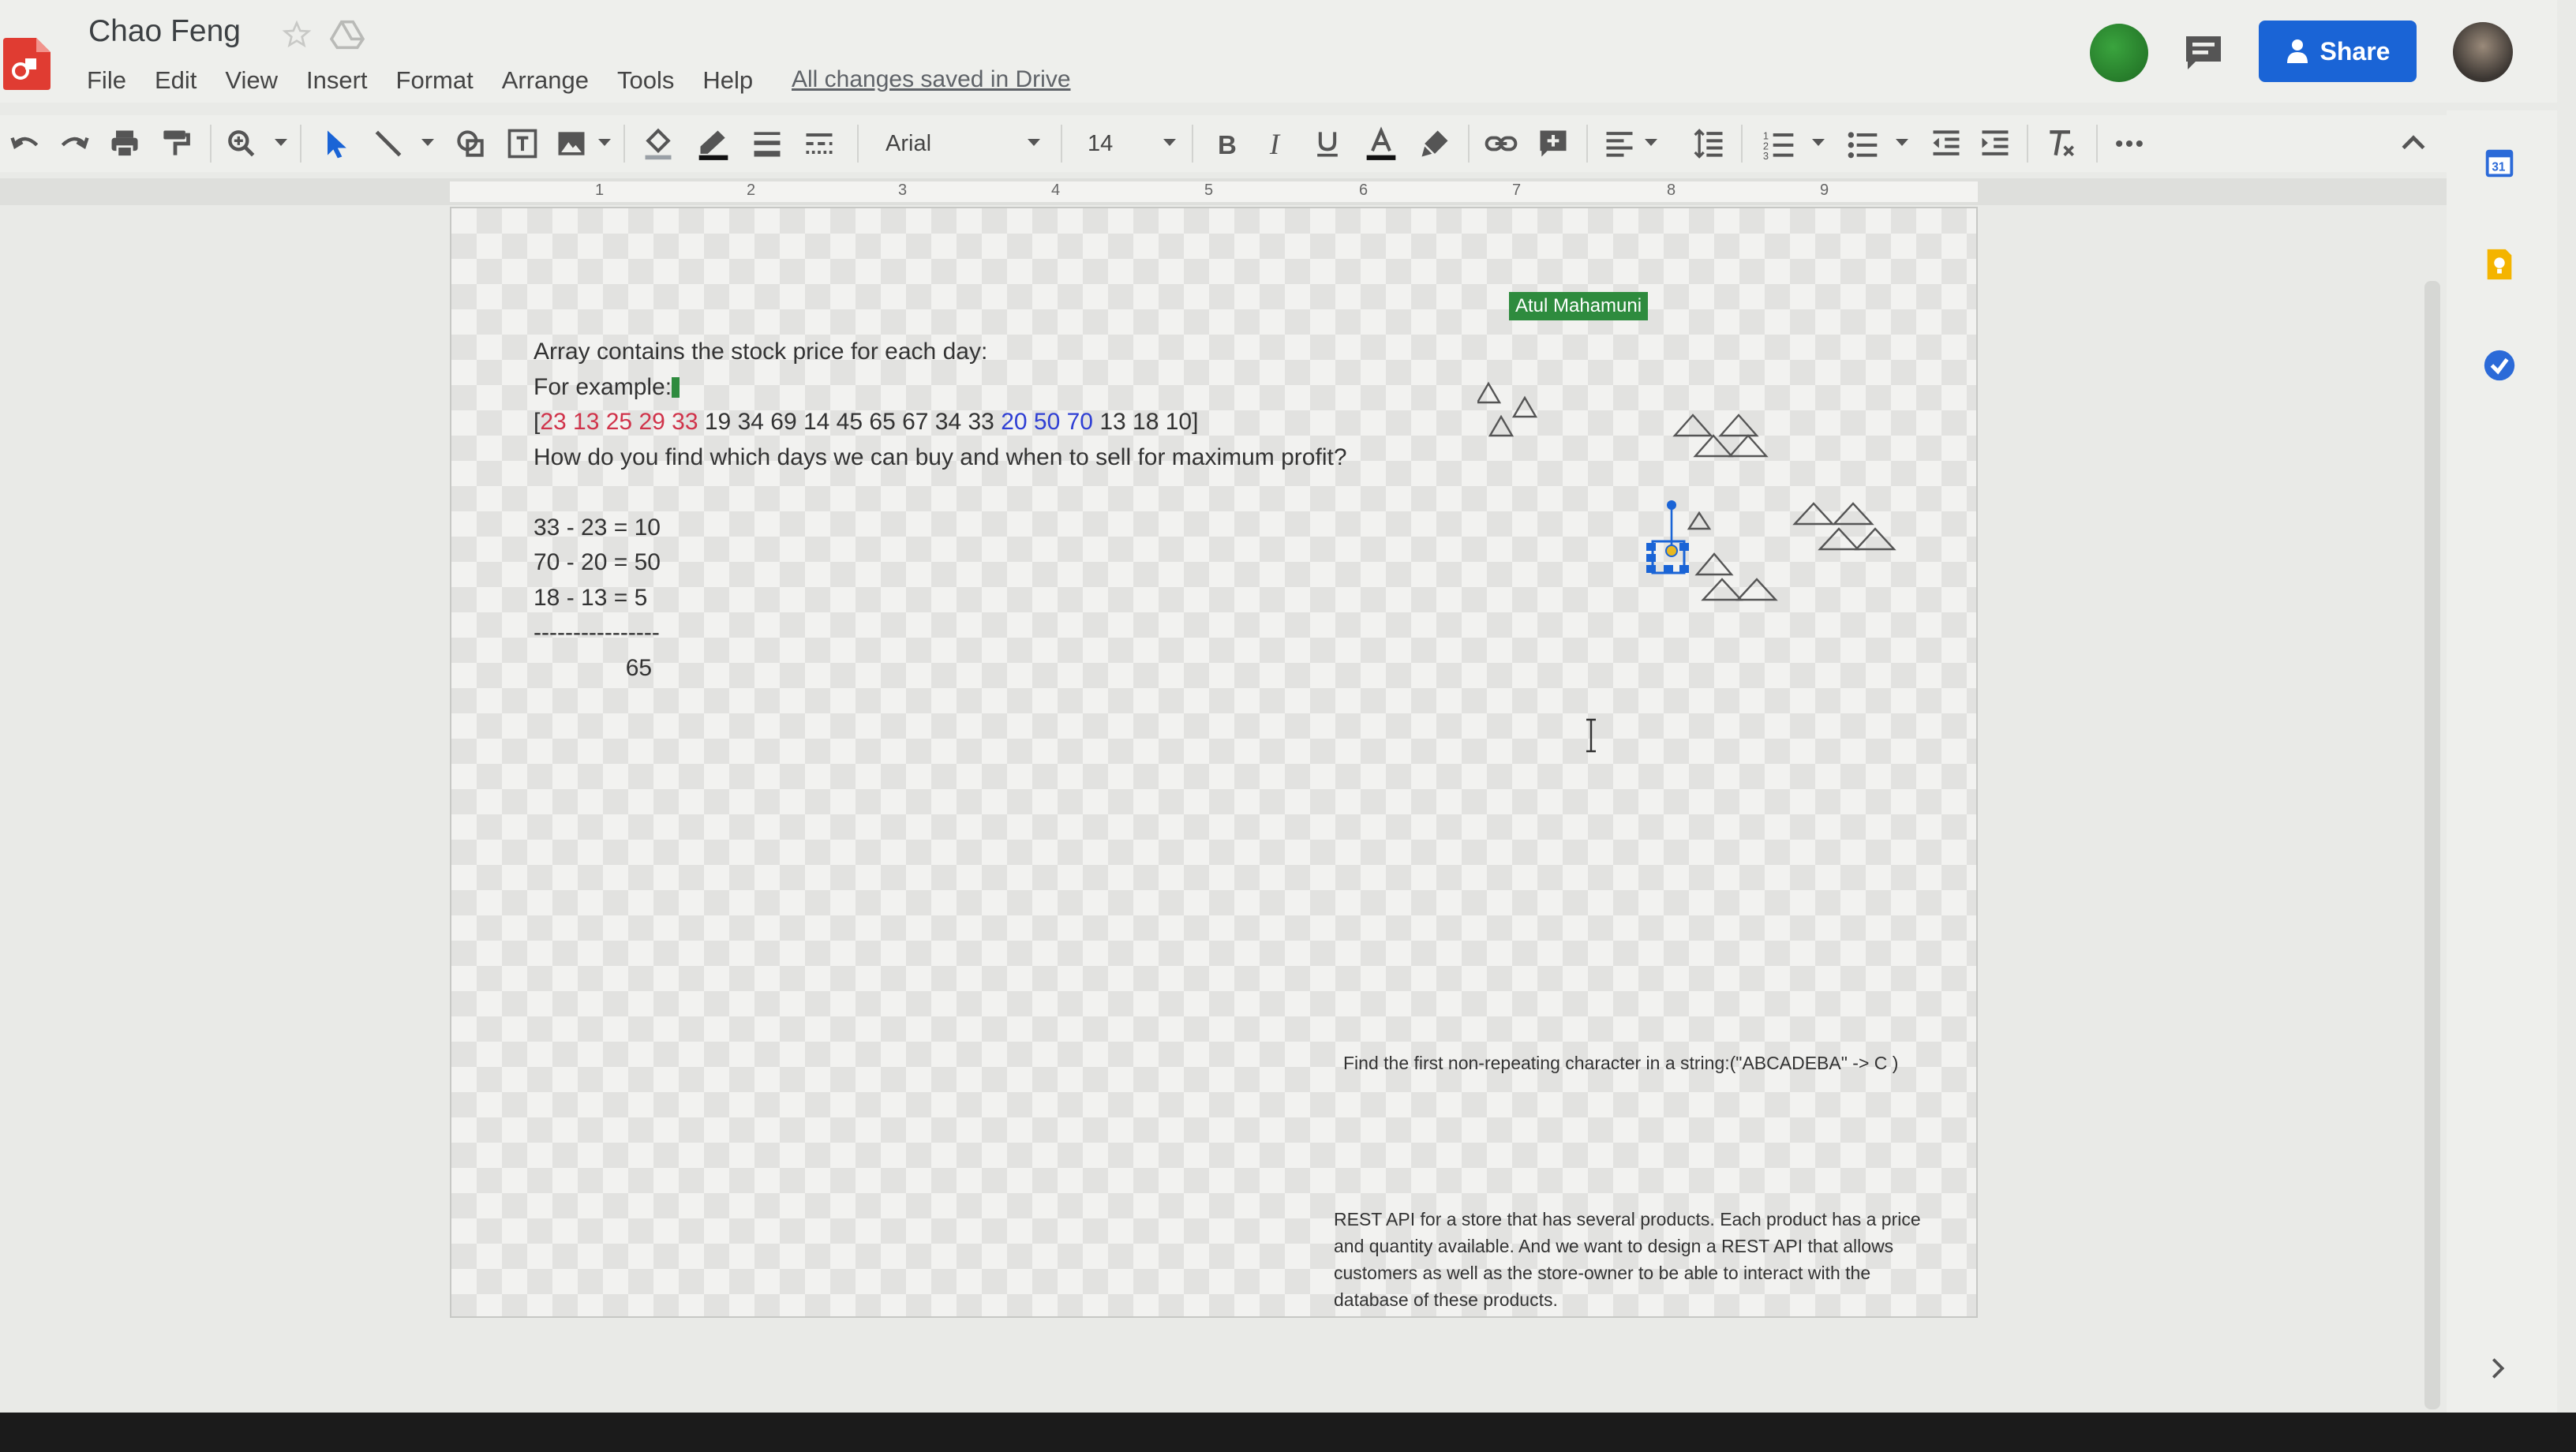 The height and width of the screenshot is (1452, 2576). What do you see at coordinates (2499, 365) in the screenshot?
I see `tasks-icon` at bounding box center [2499, 365].